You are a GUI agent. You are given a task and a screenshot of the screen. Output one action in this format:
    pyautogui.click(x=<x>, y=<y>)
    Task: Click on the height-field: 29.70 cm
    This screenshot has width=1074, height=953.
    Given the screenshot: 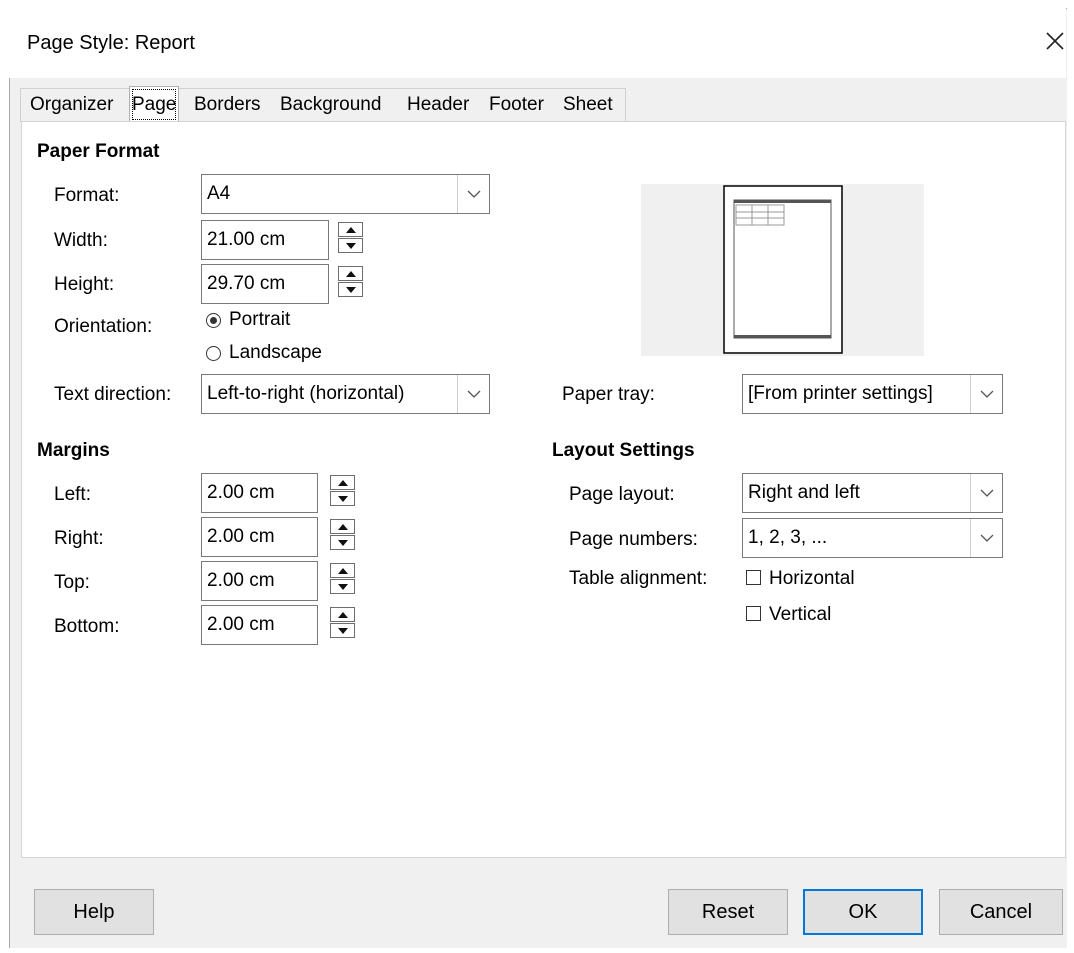 What is the action you would take?
    pyautogui.click(x=265, y=284)
    